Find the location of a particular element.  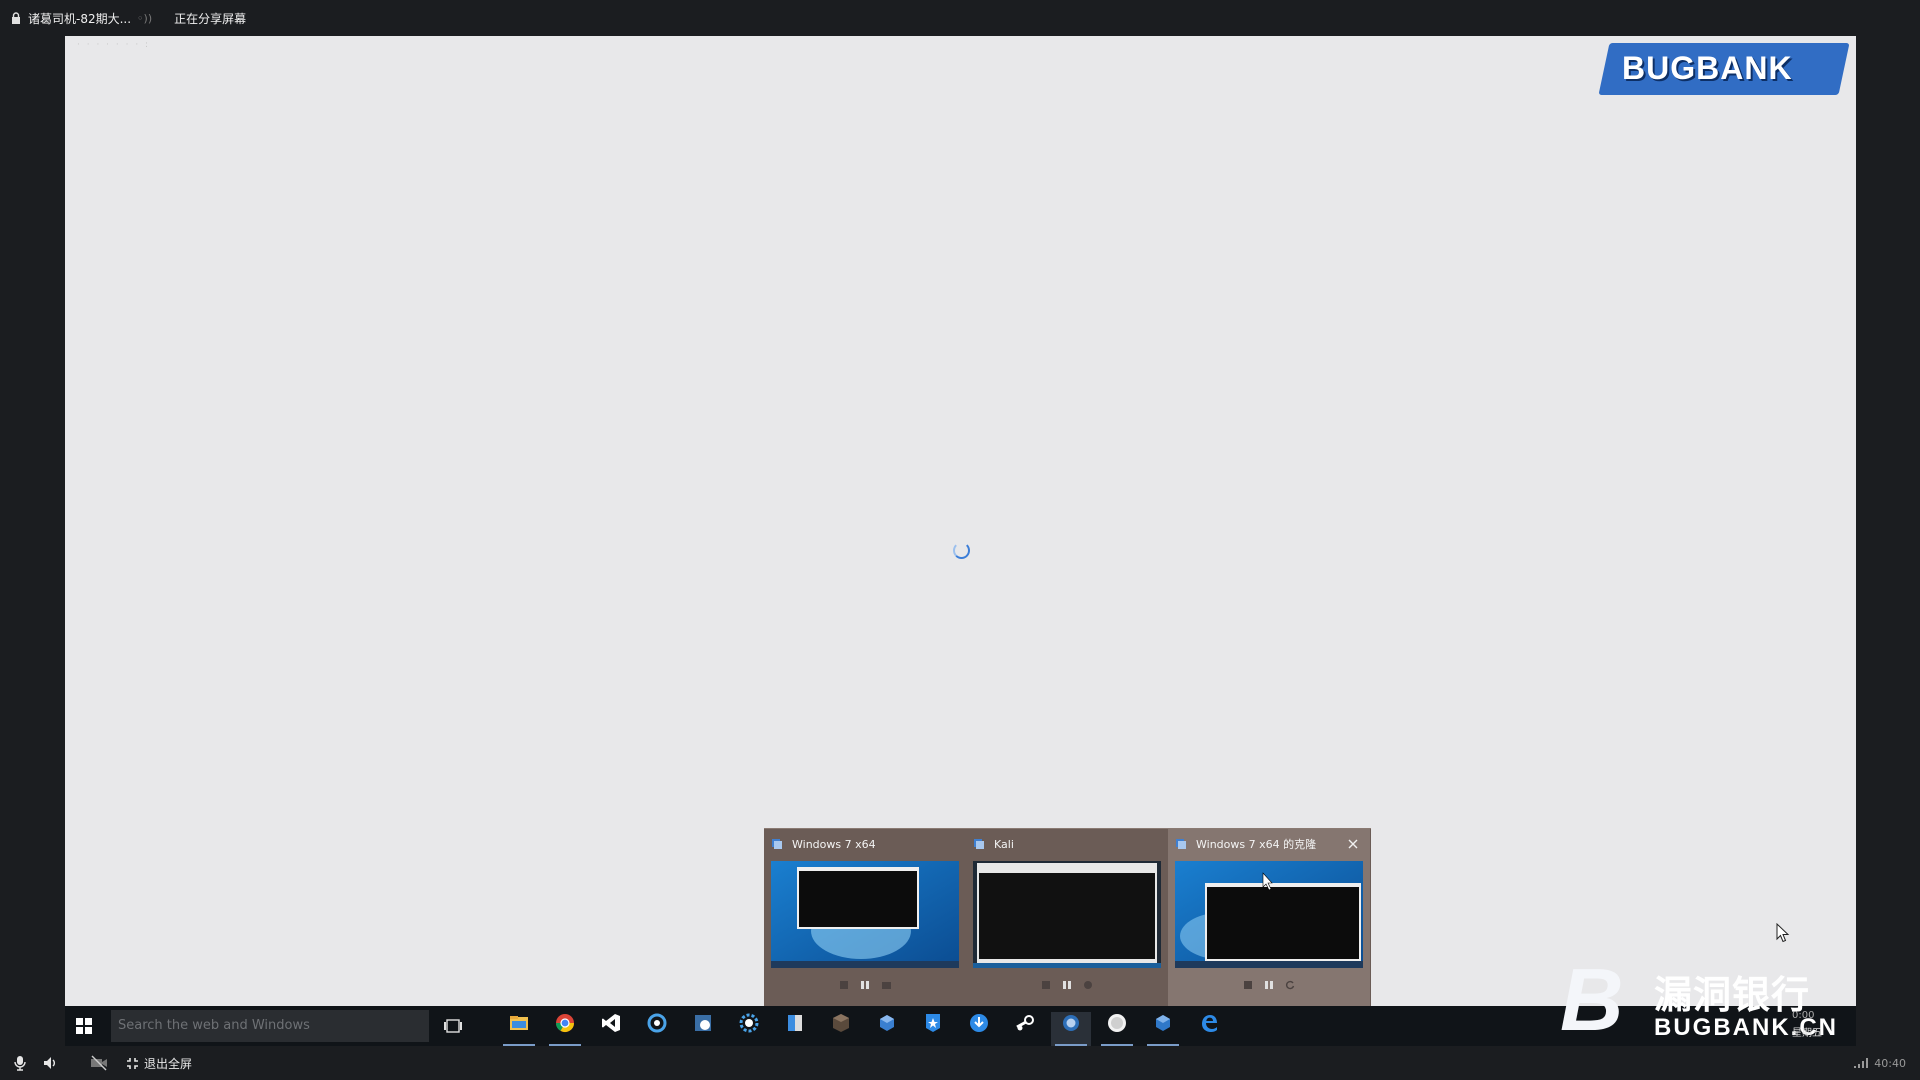

thumbnail-header: Kali is located at coordinates (1067, 844).